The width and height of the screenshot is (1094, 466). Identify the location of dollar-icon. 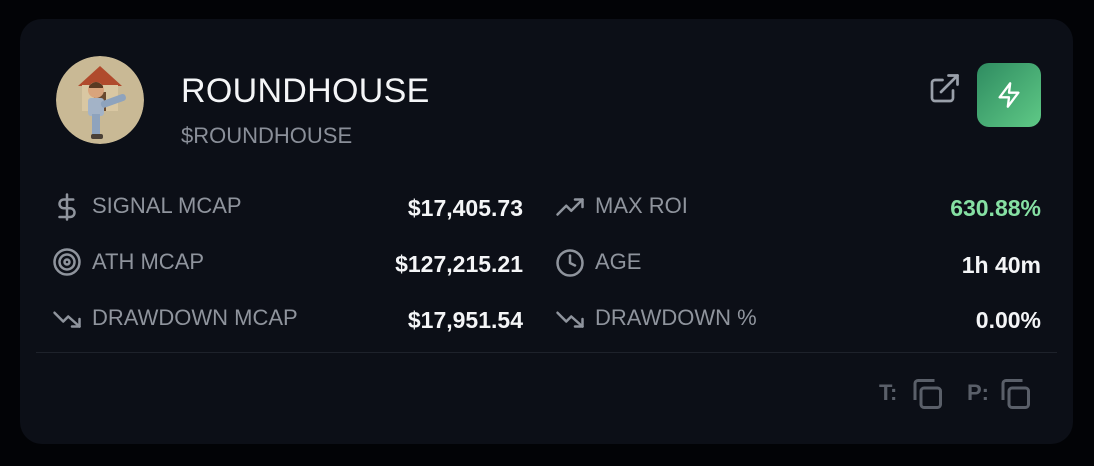
(67, 207).